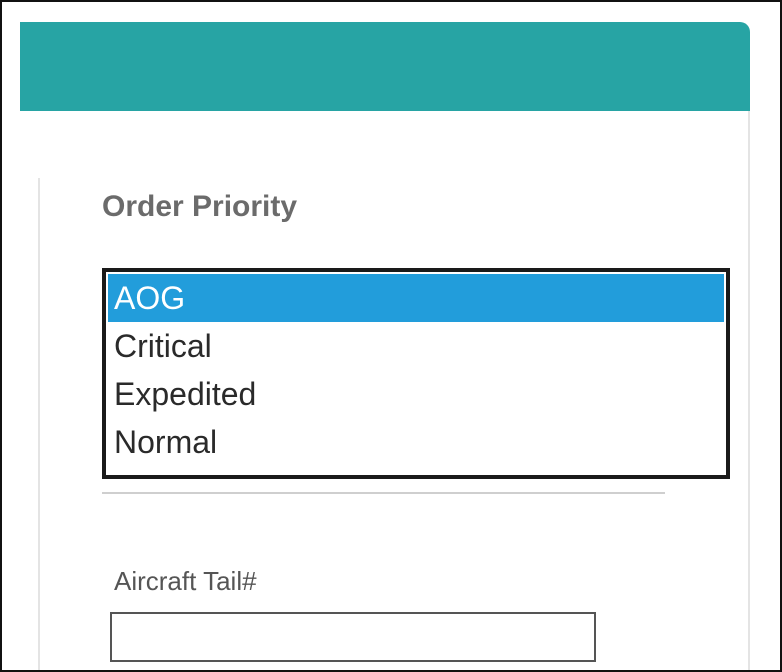 This screenshot has width=782, height=672. What do you see at coordinates (416, 394) in the screenshot?
I see `order-priority-option-expedited: Expedited` at bounding box center [416, 394].